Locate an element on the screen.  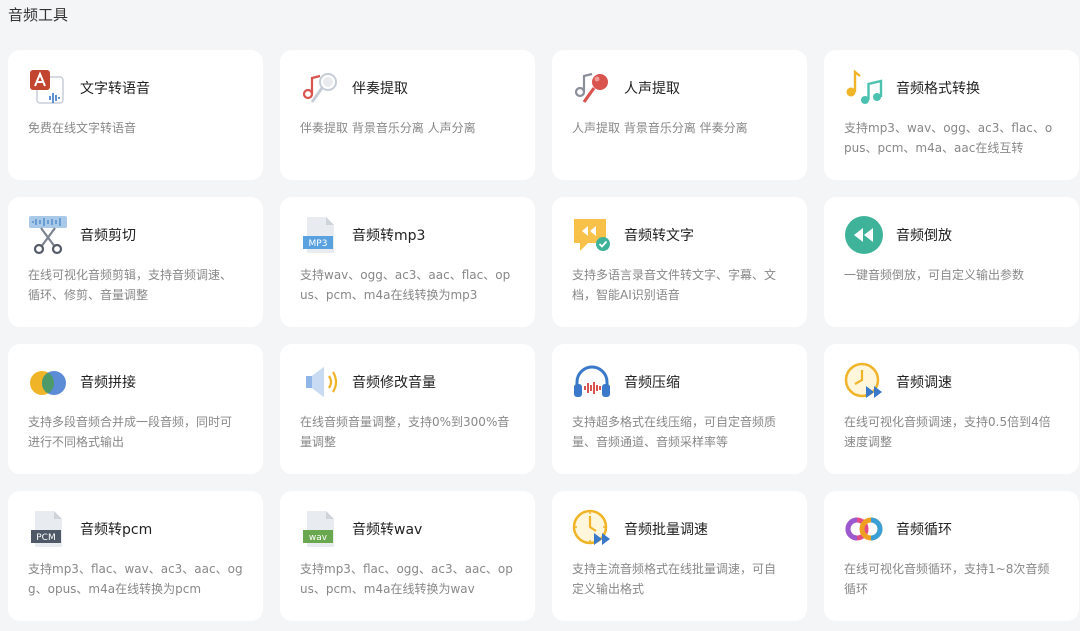
speed-clock-icon is located at coordinates (863, 380).